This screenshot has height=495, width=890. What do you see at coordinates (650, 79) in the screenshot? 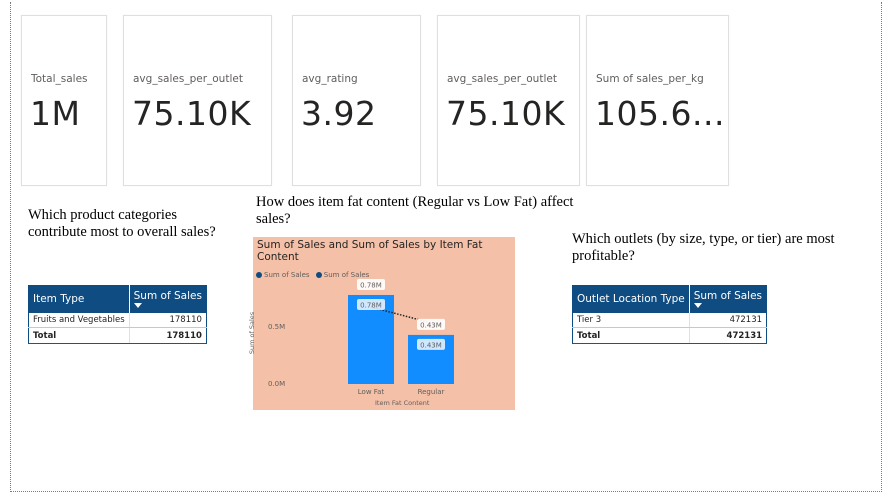
I see `kpi-label: Sum of sales_per_kg` at bounding box center [650, 79].